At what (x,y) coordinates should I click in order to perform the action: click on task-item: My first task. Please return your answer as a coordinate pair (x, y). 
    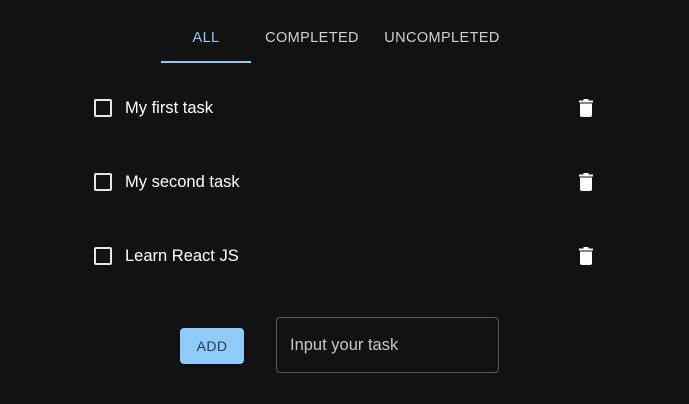
    Looking at the image, I should click on (343, 108).